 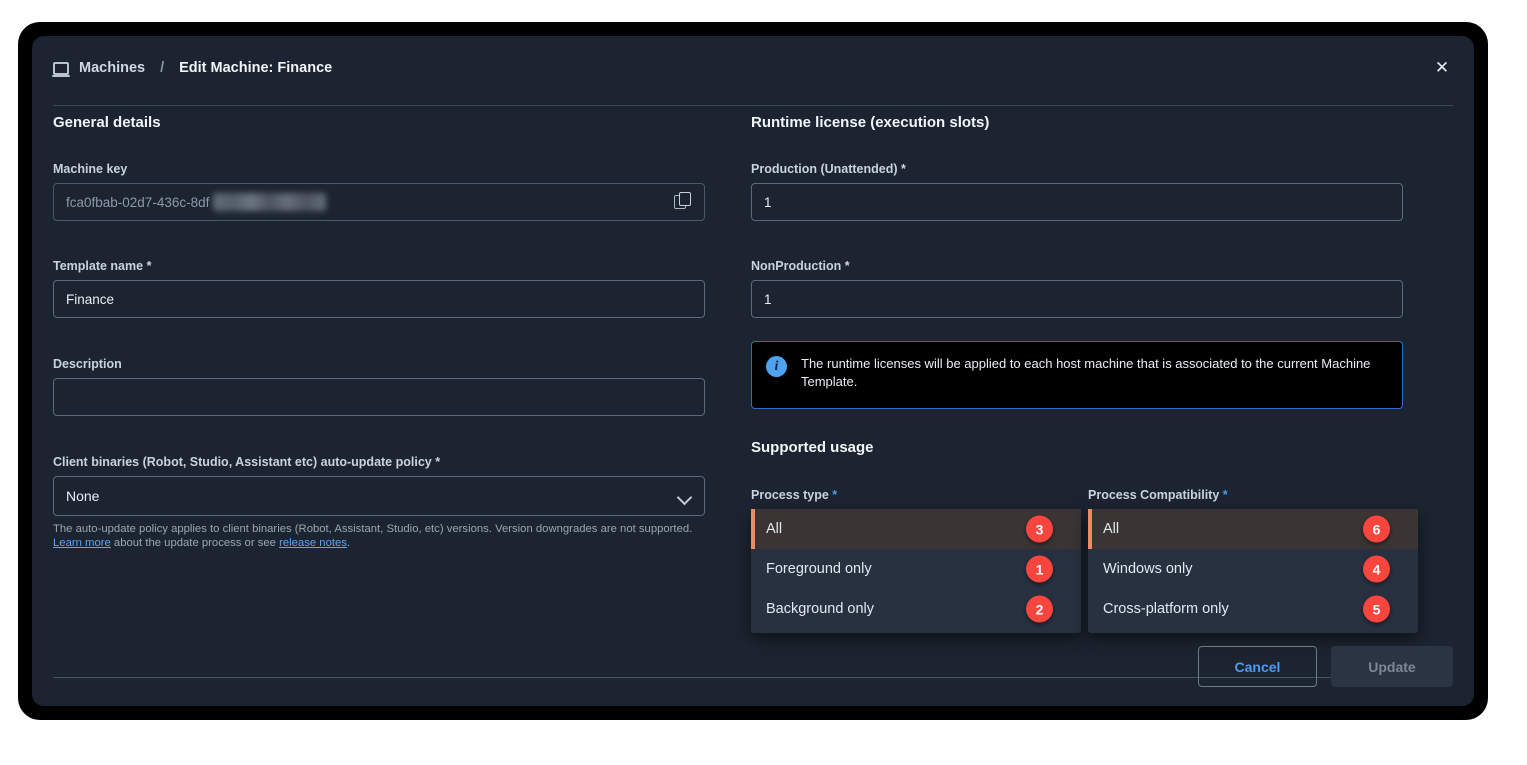 What do you see at coordinates (870, 122) in the screenshot?
I see `runtime-license-title: Runtime license (execution slots)` at bounding box center [870, 122].